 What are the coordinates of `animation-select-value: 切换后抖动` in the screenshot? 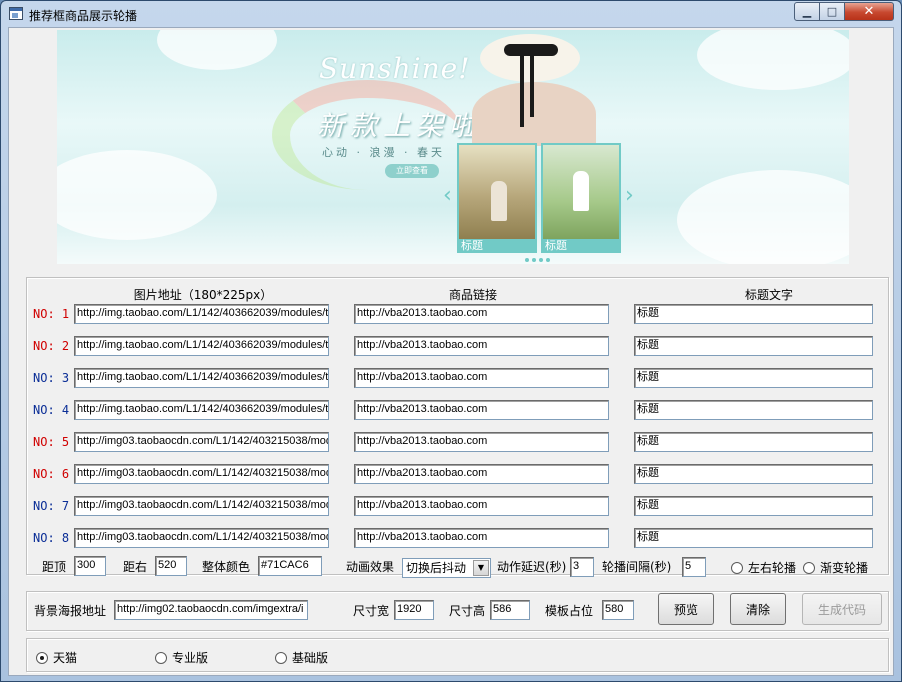 It's located at (436, 568).